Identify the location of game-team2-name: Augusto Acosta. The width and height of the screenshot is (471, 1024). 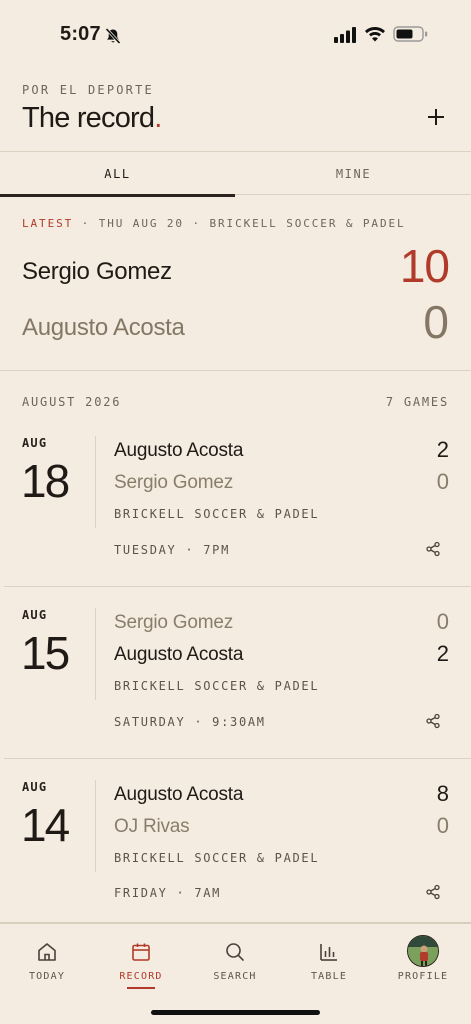
(179, 654).